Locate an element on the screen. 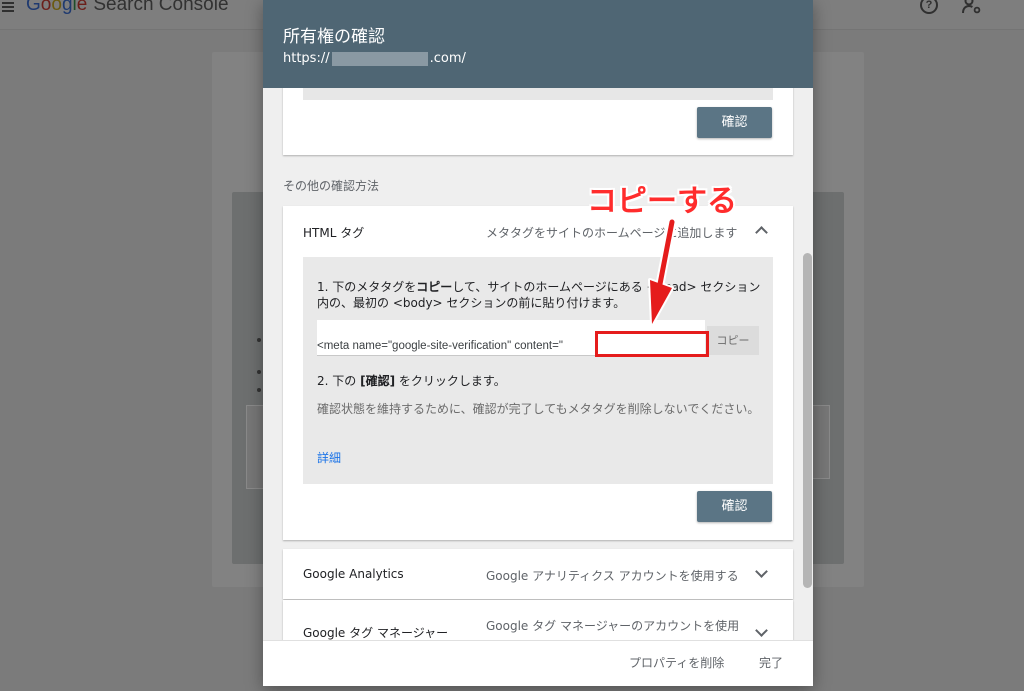 This screenshot has height=691, width=1024. app-logo: Google Search Console is located at coordinates (127, 8).